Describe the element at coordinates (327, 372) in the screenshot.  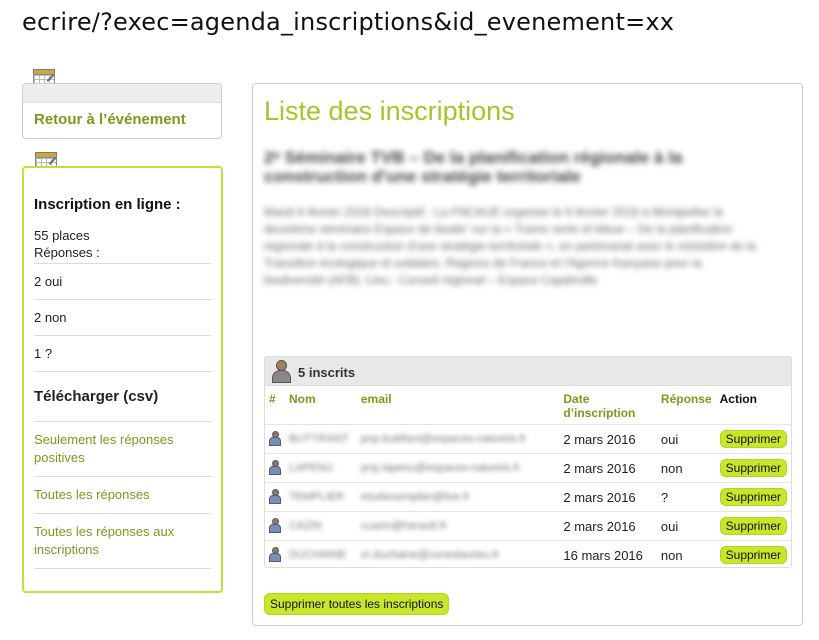
I see `registrations-count: 5 inscrits` at that location.